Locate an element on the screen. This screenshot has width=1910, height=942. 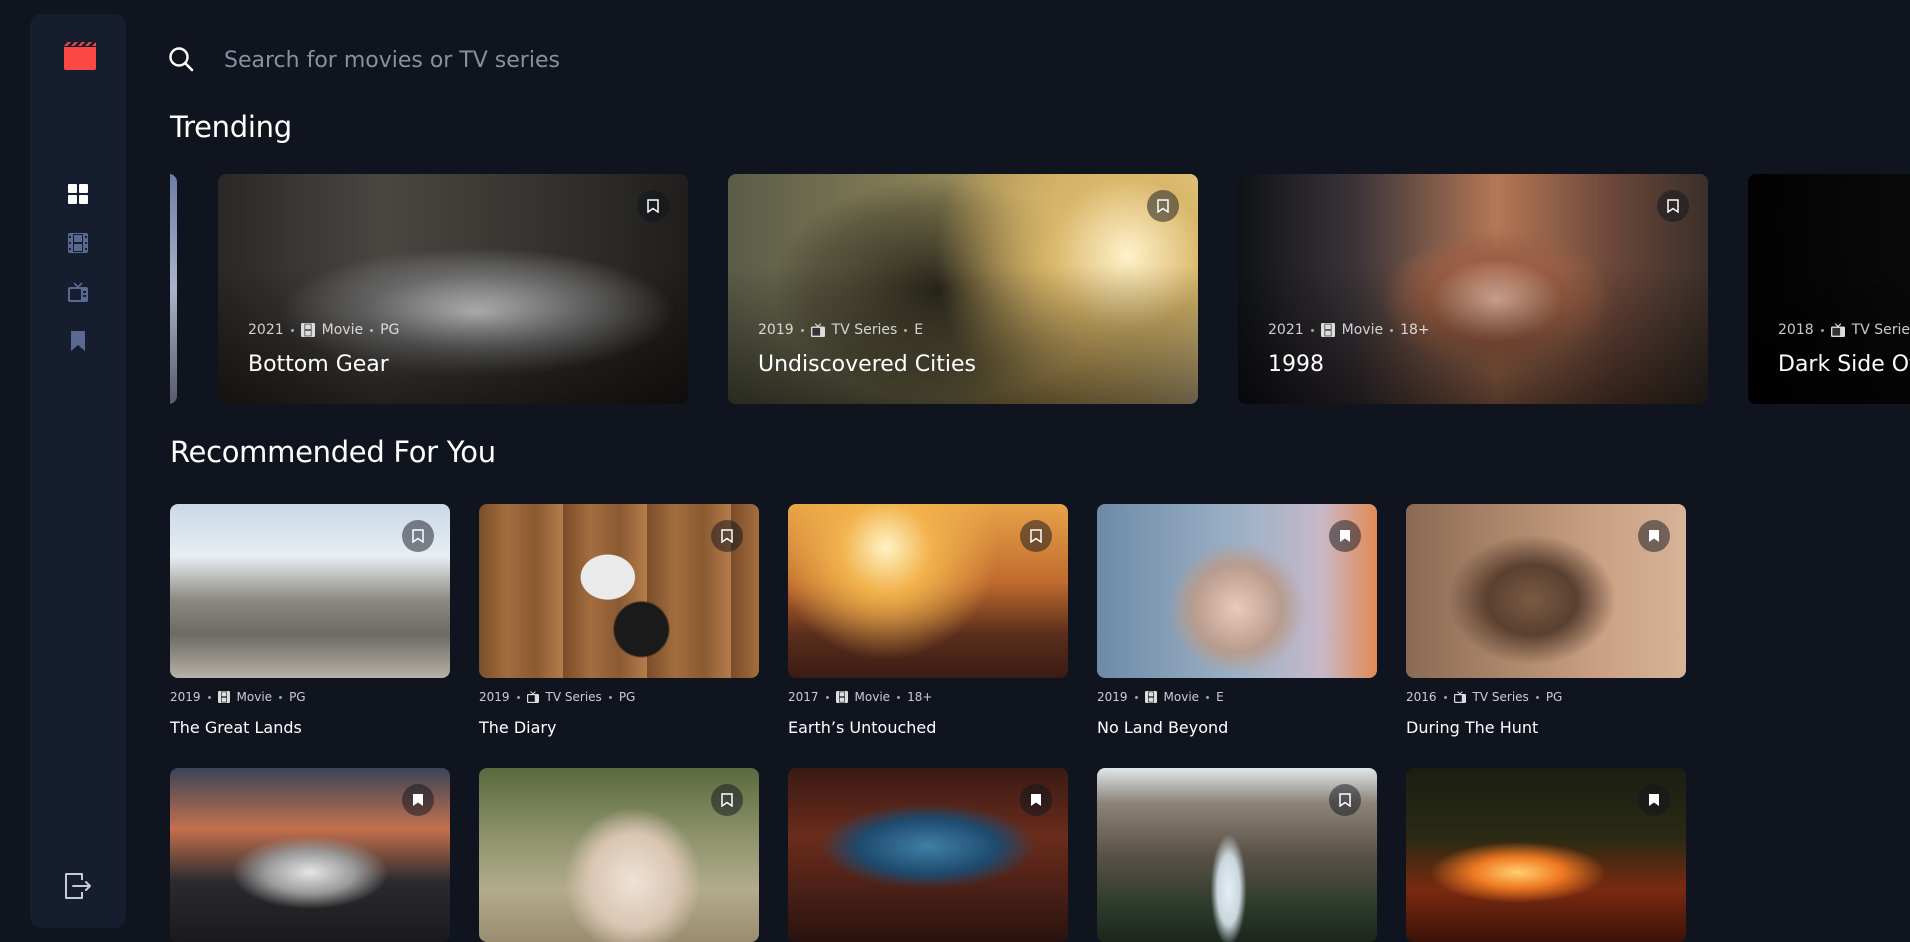
bookmark-icon is located at coordinates (78, 341).